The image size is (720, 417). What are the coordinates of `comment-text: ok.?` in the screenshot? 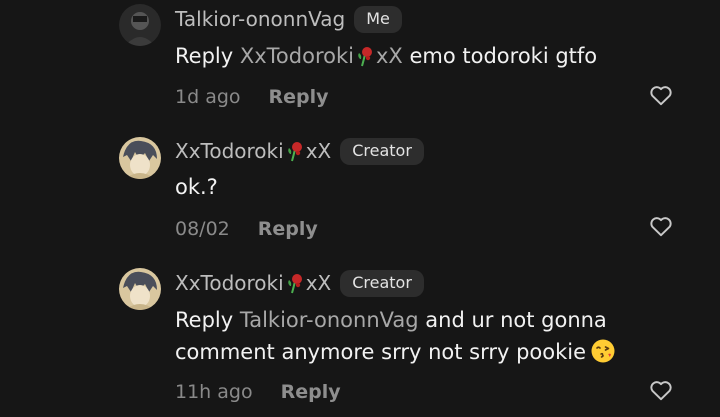 It's located at (196, 187).